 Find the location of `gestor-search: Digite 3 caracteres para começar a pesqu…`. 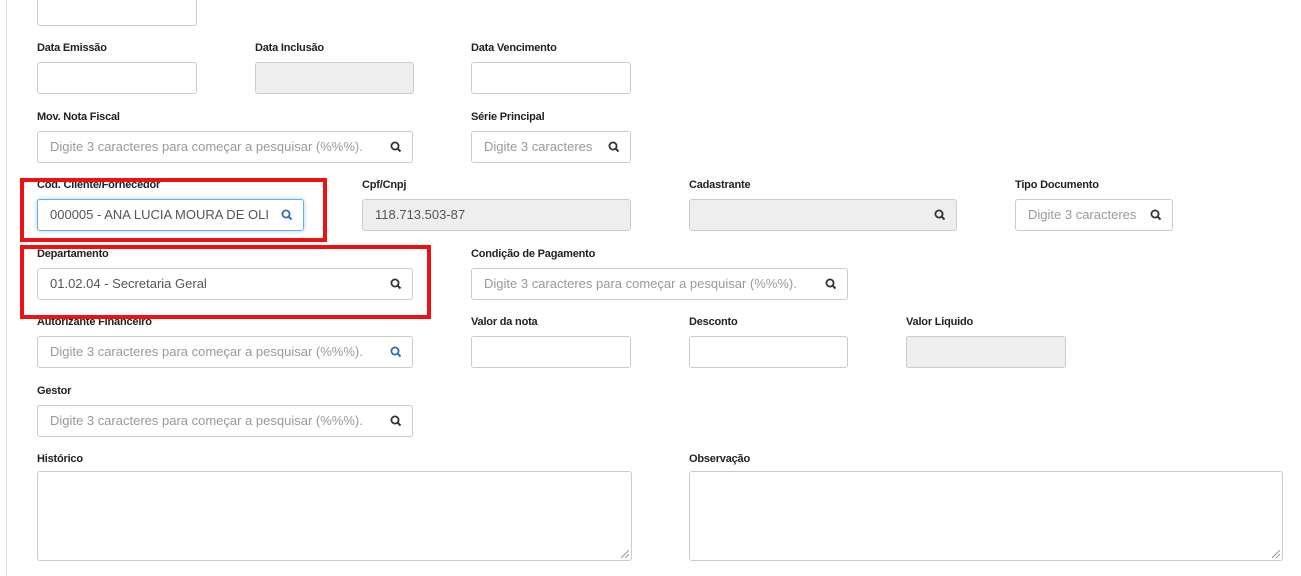

gestor-search: Digite 3 caracteres para começar a pesqu… is located at coordinates (225, 421).